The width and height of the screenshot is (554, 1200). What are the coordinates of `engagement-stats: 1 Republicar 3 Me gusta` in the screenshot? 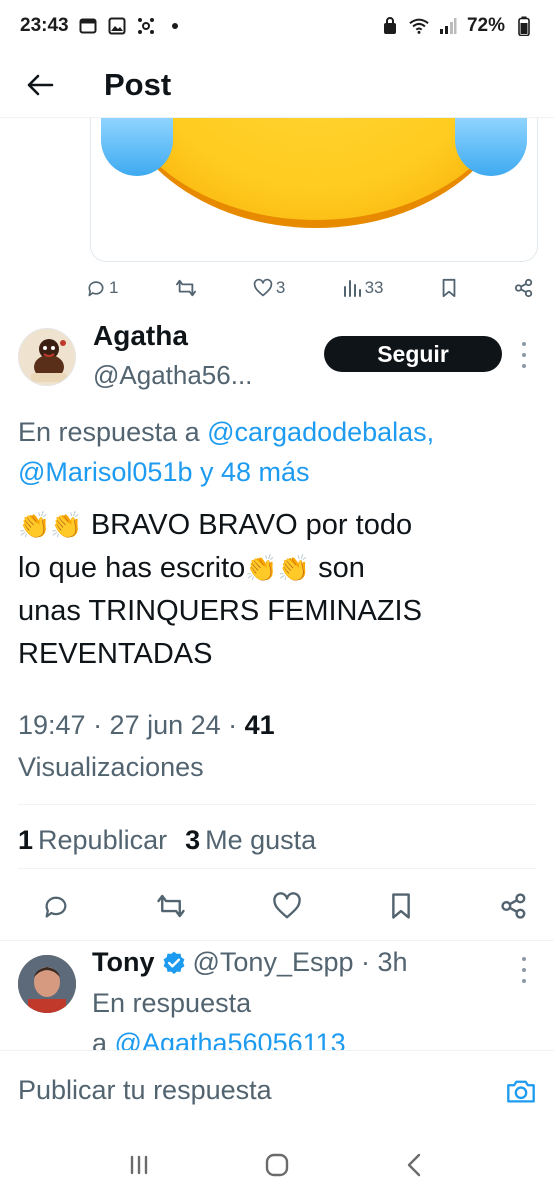 It's located at (167, 840).